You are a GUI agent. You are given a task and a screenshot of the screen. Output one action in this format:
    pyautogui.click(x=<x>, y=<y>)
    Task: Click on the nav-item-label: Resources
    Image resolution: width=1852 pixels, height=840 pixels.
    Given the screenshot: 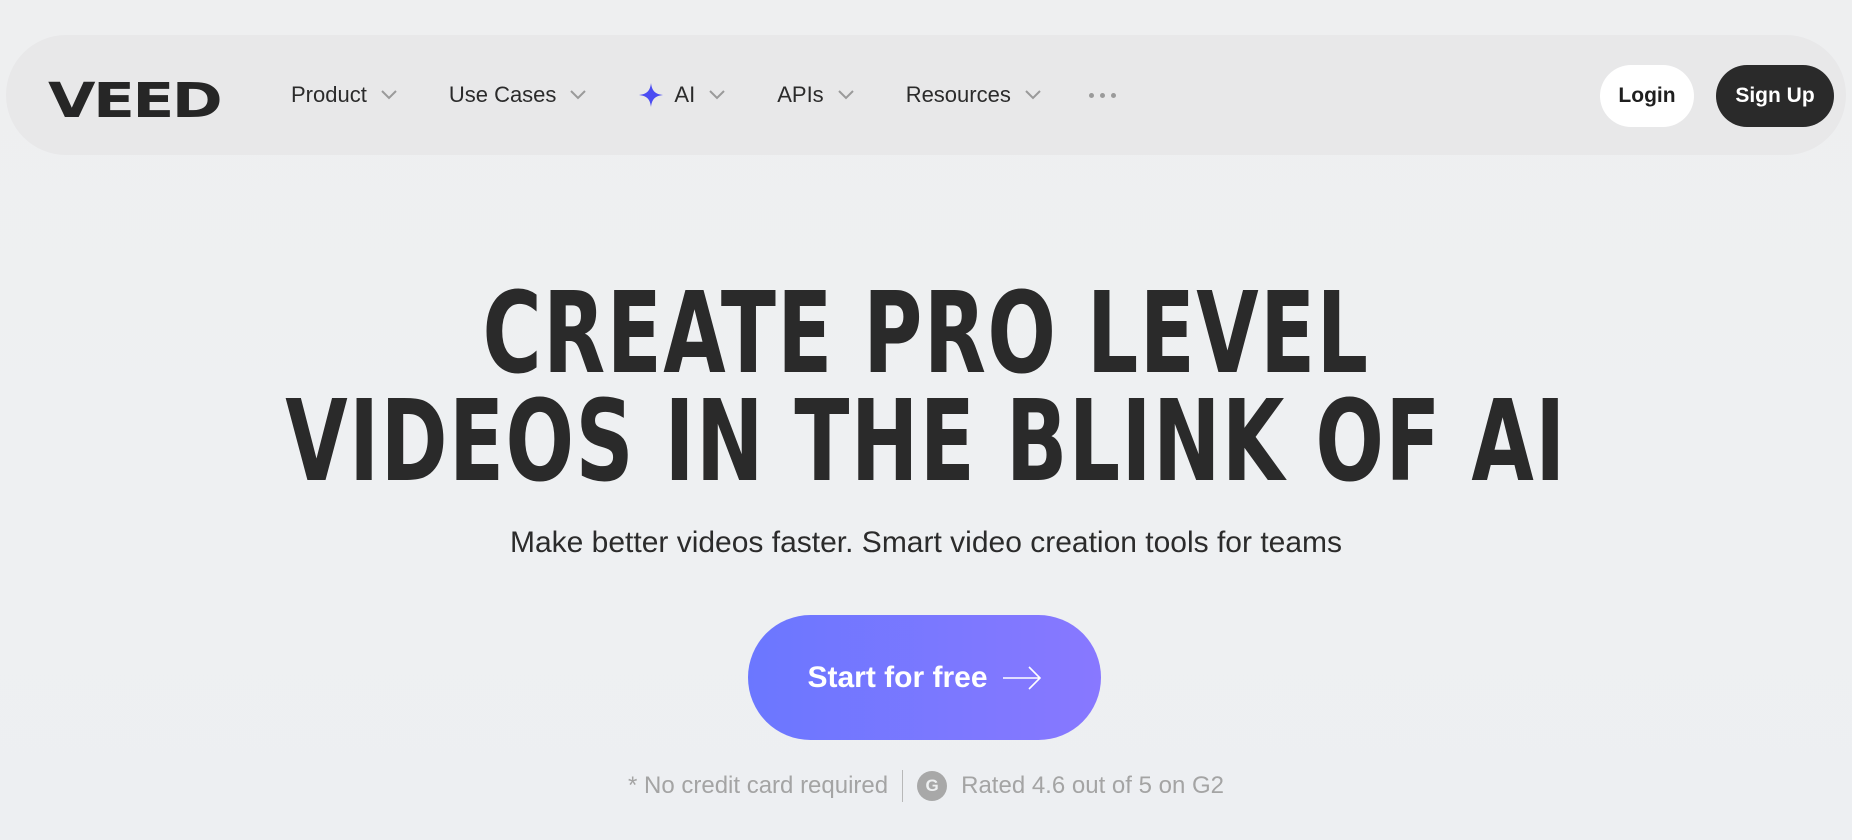 What is the action you would take?
    pyautogui.click(x=958, y=94)
    